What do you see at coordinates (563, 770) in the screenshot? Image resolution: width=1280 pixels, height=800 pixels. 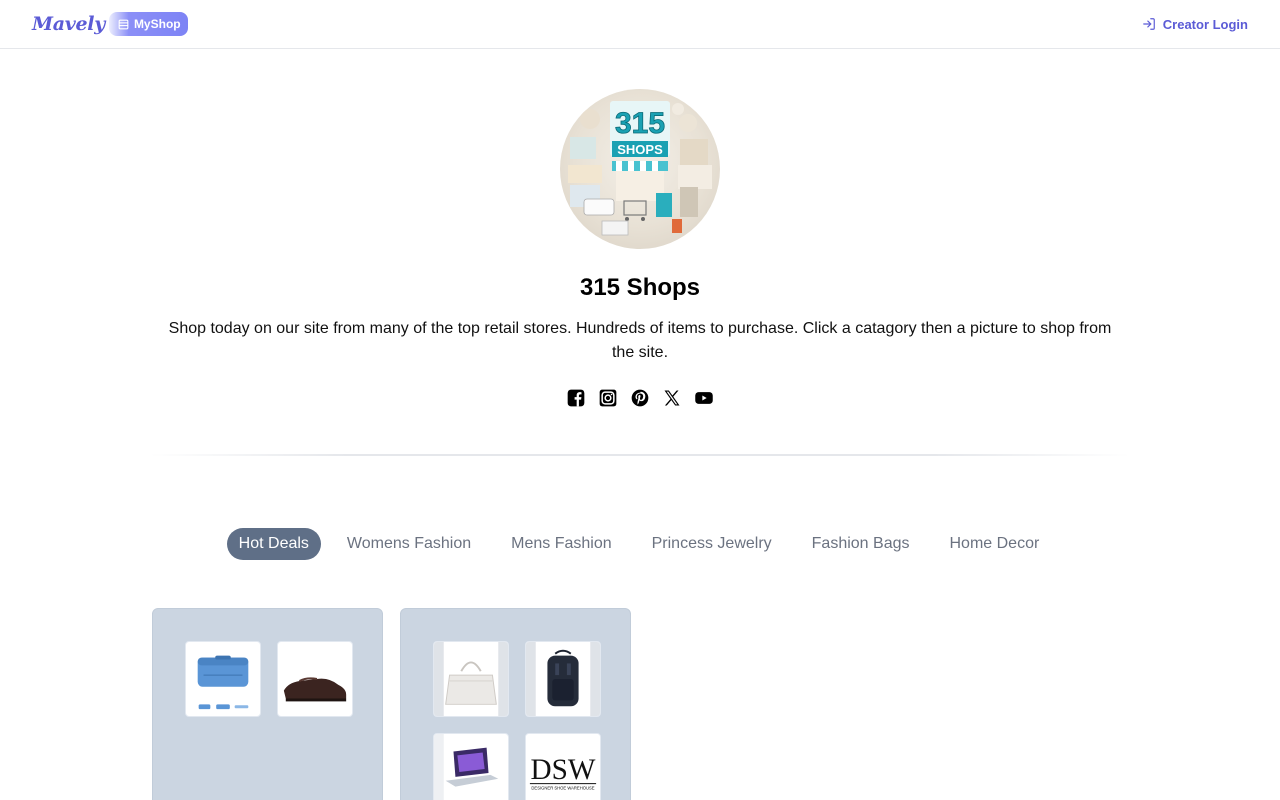 I see `dsw-logo-text: DSW` at bounding box center [563, 770].